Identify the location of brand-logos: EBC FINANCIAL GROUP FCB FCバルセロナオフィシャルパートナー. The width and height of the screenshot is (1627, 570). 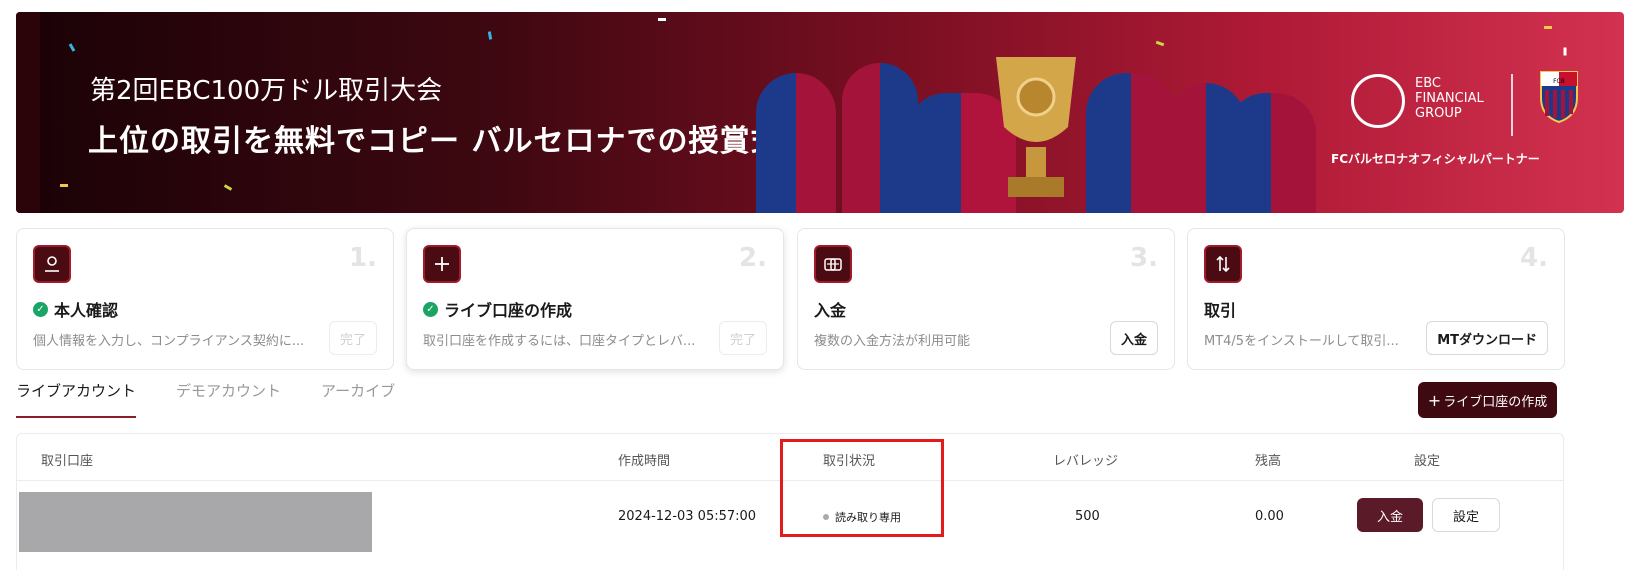
(1471, 127).